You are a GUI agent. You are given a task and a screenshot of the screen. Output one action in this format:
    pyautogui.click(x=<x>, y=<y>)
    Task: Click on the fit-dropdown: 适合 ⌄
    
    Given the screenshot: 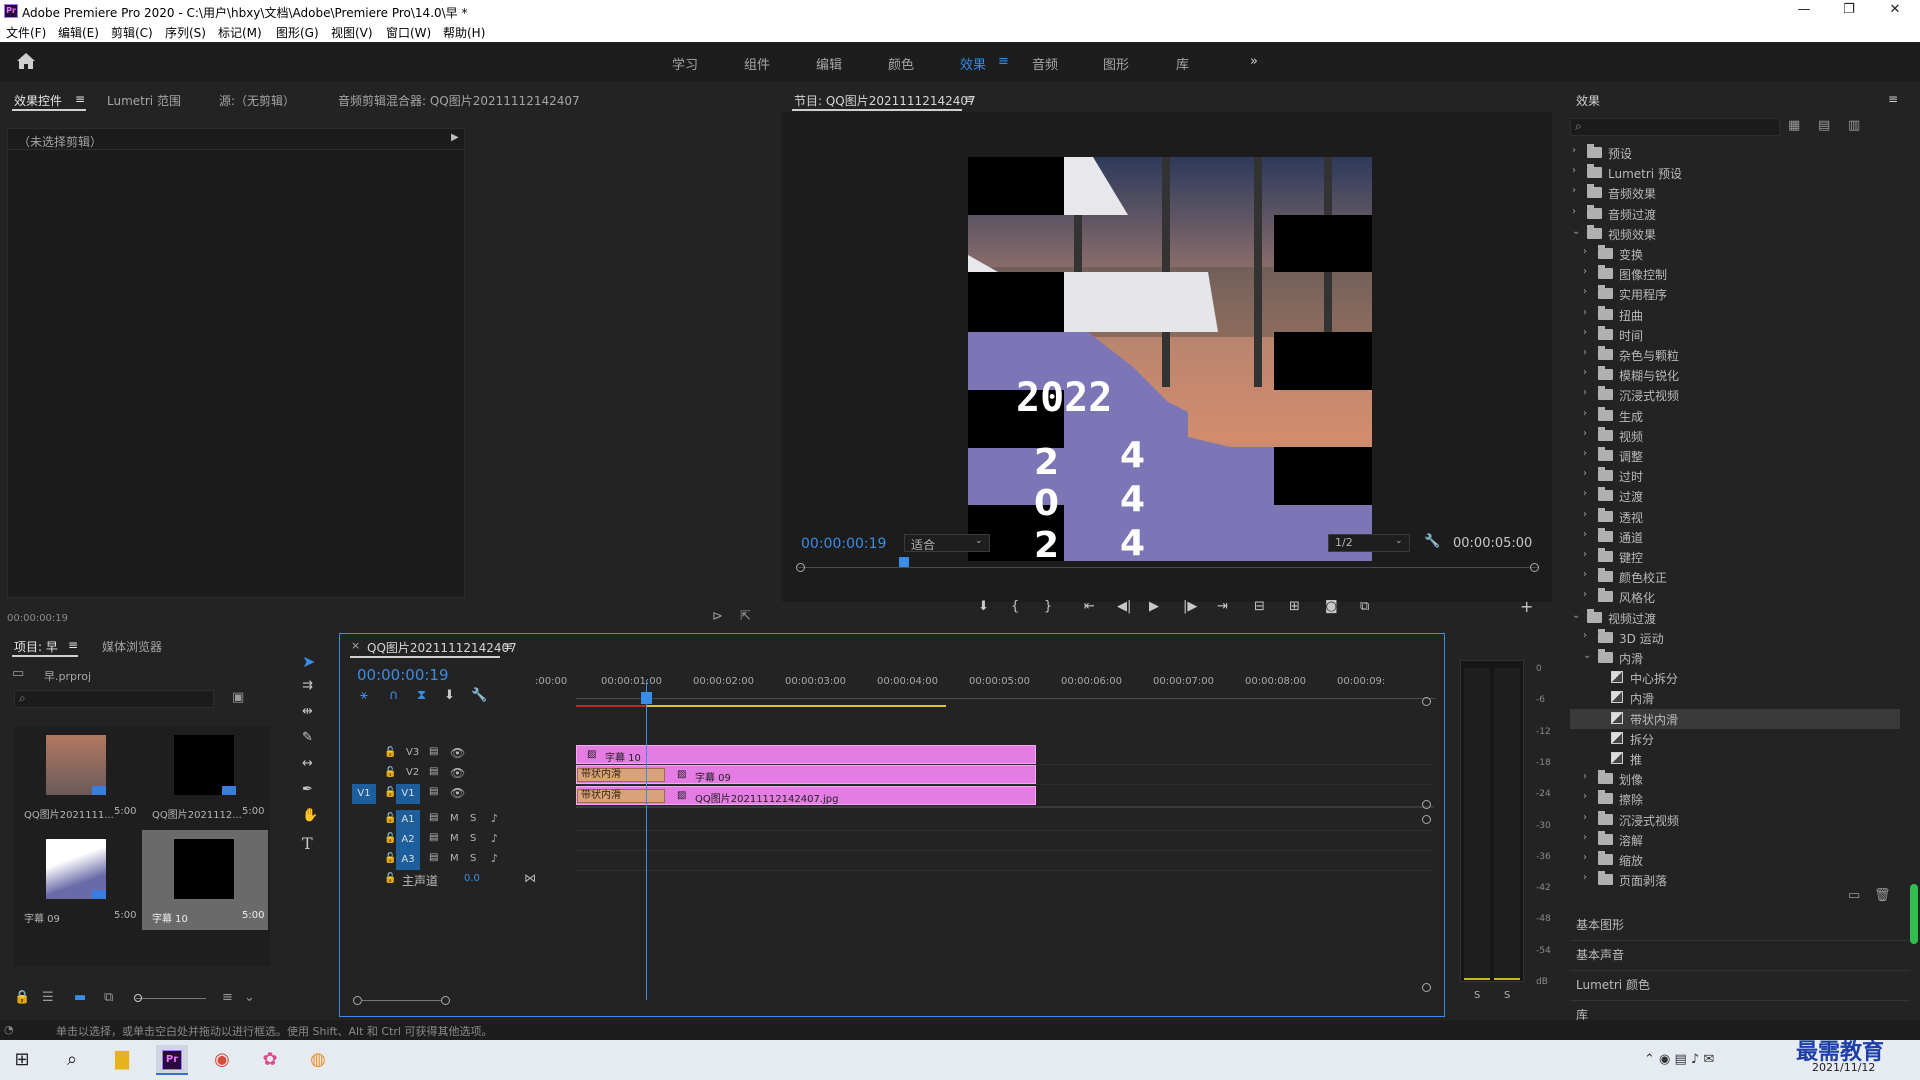 What is the action you would take?
    pyautogui.click(x=947, y=543)
    